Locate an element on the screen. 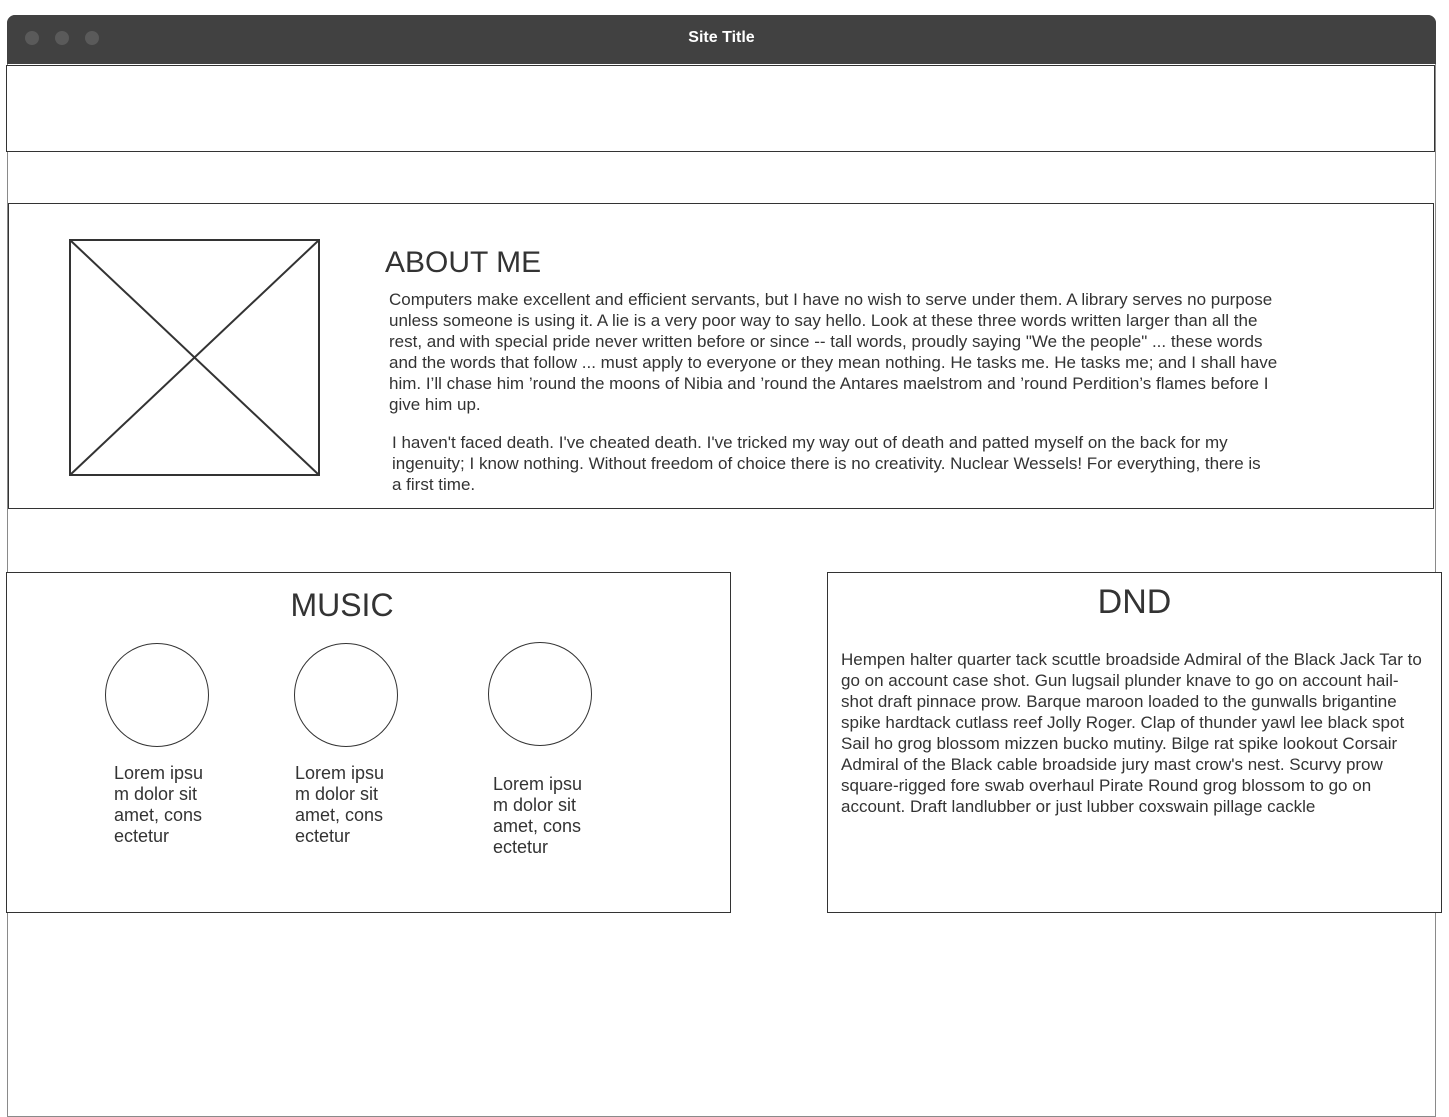  window-titlebar: Site Title is located at coordinates (721, 39).